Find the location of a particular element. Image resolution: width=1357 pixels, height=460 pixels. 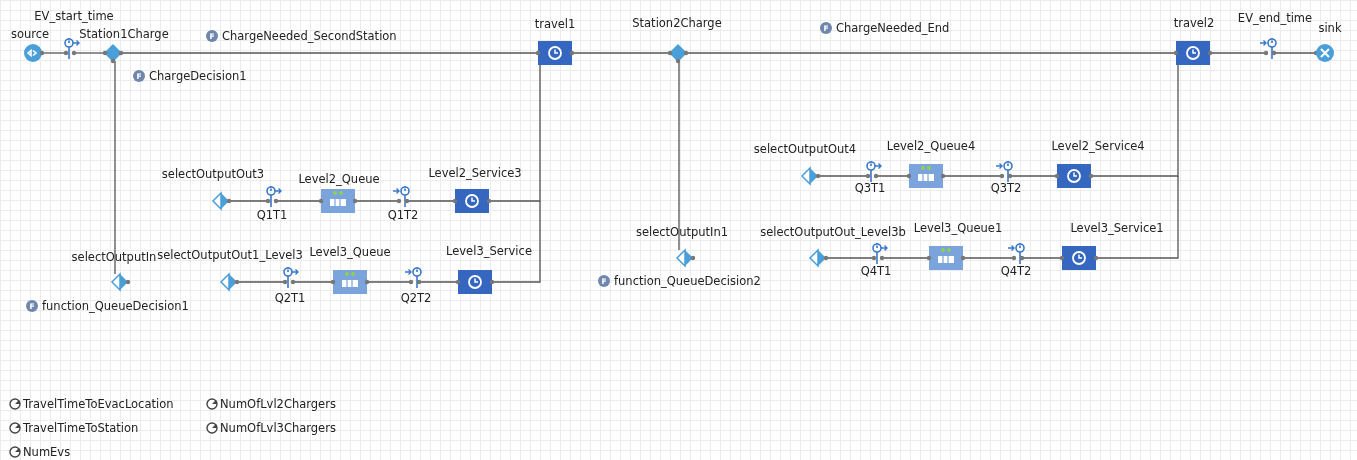

function-label: ChargeNeeded_SecondStation is located at coordinates (309, 36).